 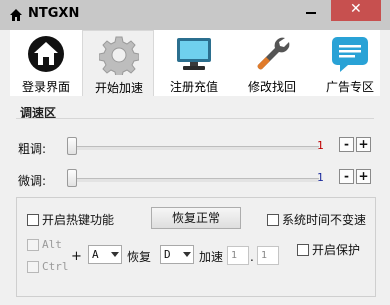 I want to click on restore-key-value: A, so click(x=95, y=254).